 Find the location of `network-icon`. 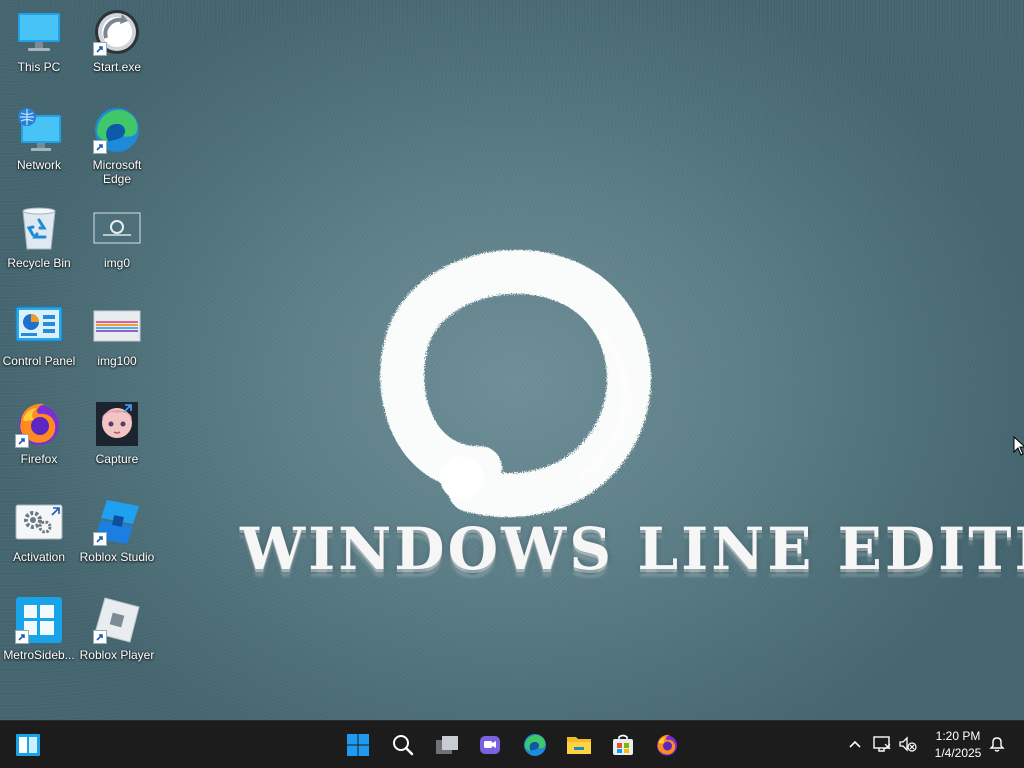

network-icon is located at coordinates (39, 130).